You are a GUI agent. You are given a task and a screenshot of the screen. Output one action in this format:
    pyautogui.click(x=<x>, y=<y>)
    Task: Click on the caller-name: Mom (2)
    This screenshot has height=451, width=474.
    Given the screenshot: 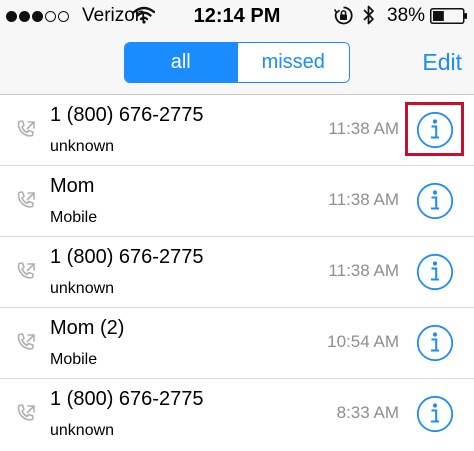 What is the action you would take?
    pyautogui.click(x=87, y=328)
    